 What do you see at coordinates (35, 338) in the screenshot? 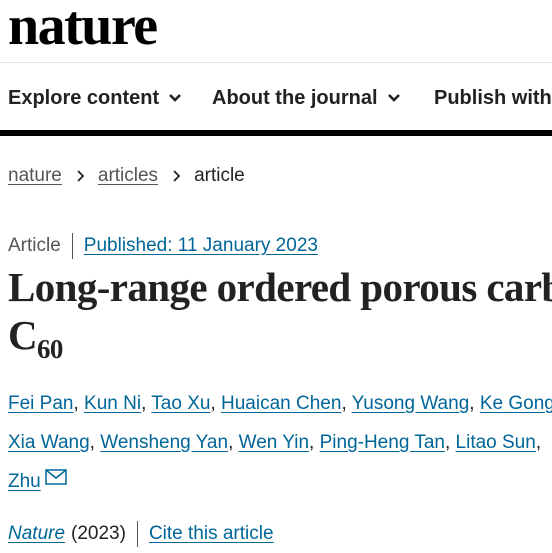
I see `title-line-2: C60` at bounding box center [35, 338].